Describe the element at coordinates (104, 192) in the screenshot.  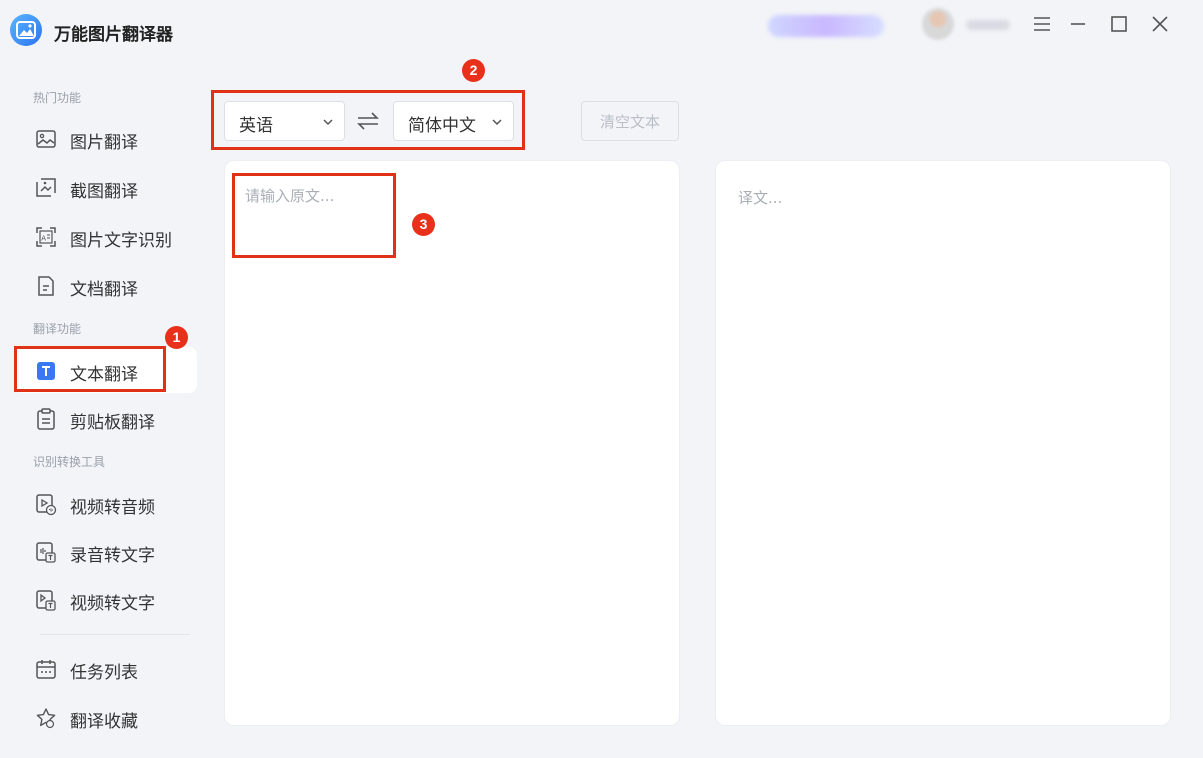
I see `sidebar-item-label: 截图翻译` at that location.